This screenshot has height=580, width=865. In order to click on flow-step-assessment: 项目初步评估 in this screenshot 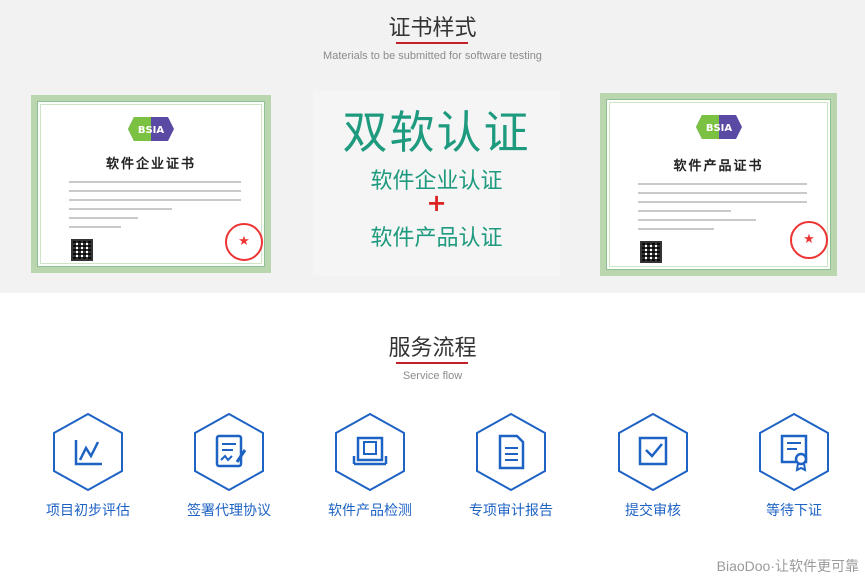, I will do `click(88, 466)`.